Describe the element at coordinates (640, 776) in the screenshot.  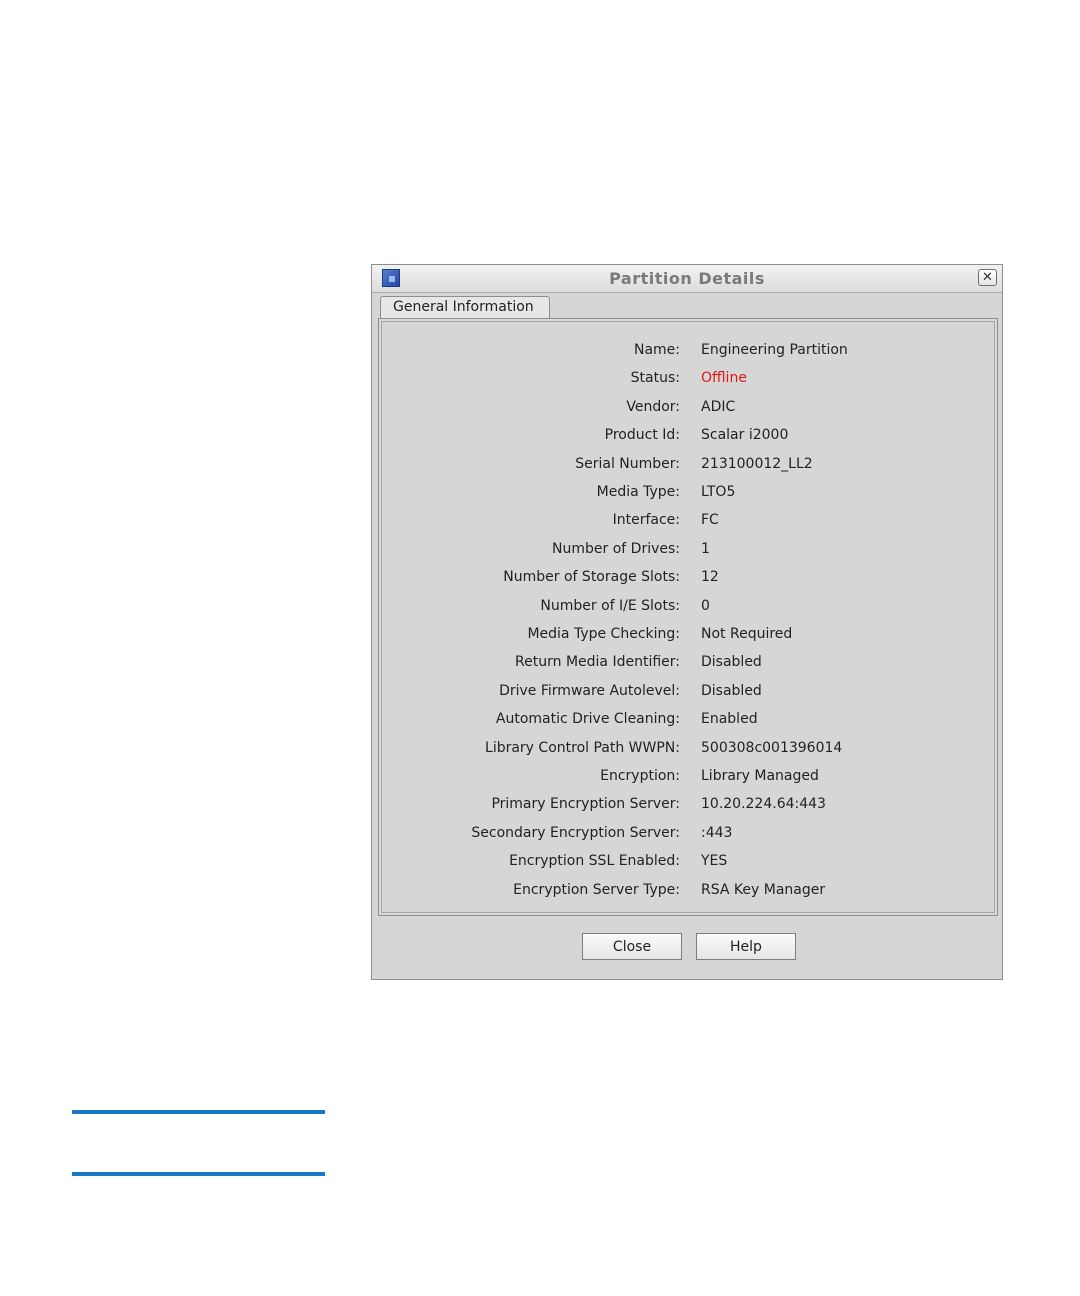
I see `detail-label: Encryption:` at that location.